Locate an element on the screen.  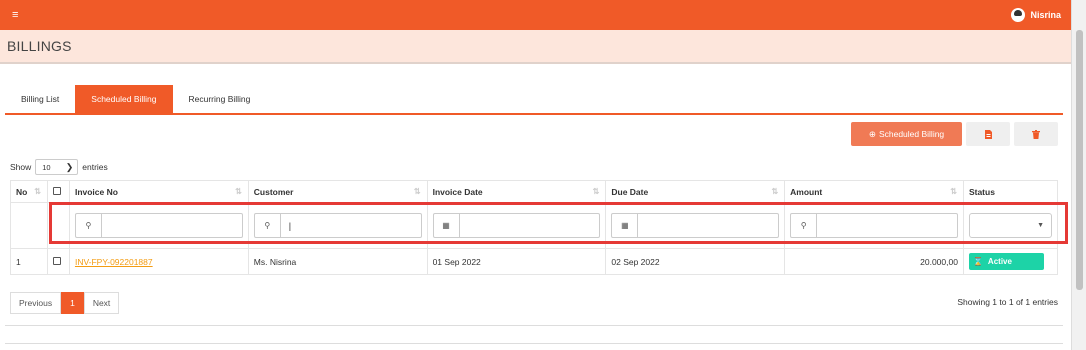
cell-invoice-date: 01 Sep 2022 is located at coordinates (516, 261).